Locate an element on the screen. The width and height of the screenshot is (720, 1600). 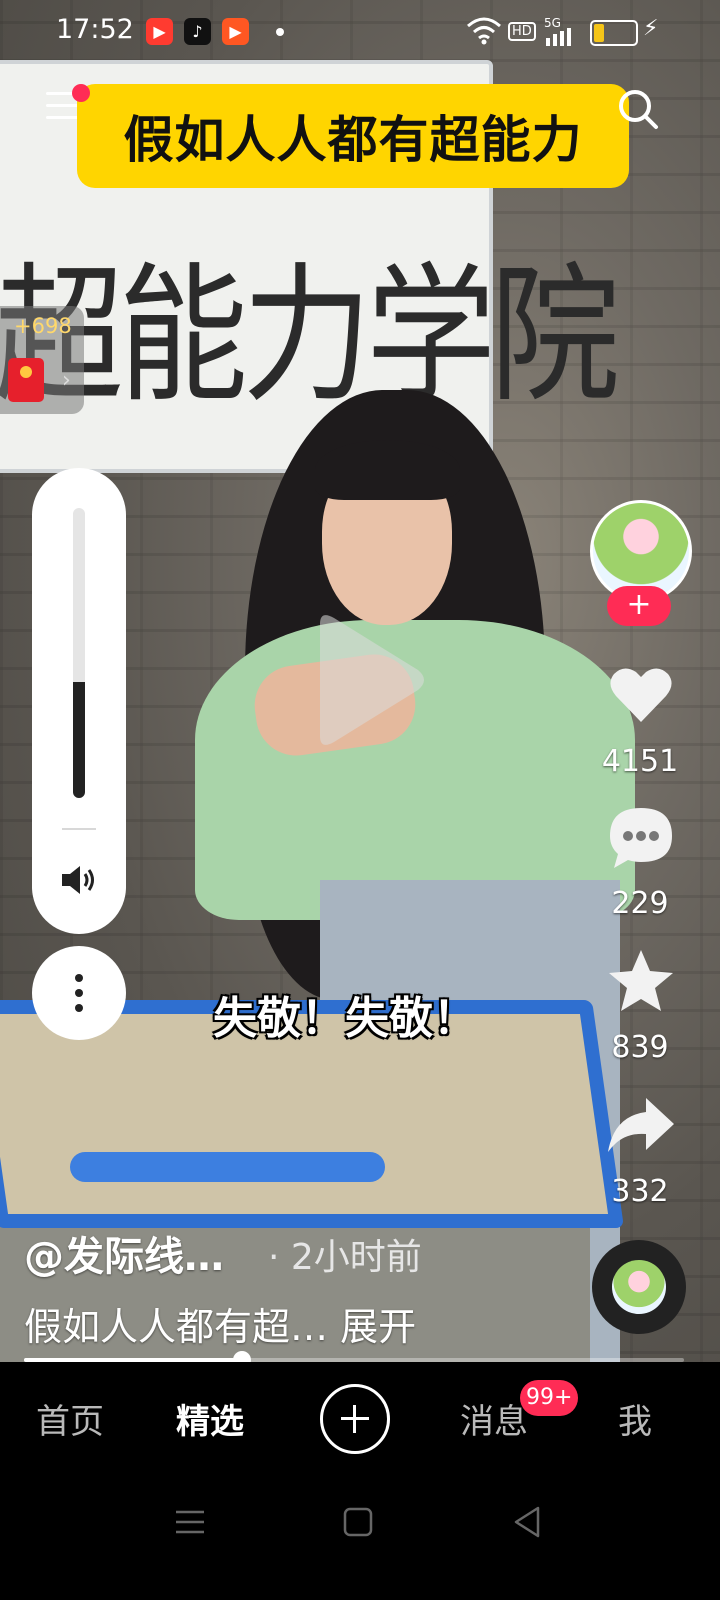
person-bangs is located at coordinates (387, 470).